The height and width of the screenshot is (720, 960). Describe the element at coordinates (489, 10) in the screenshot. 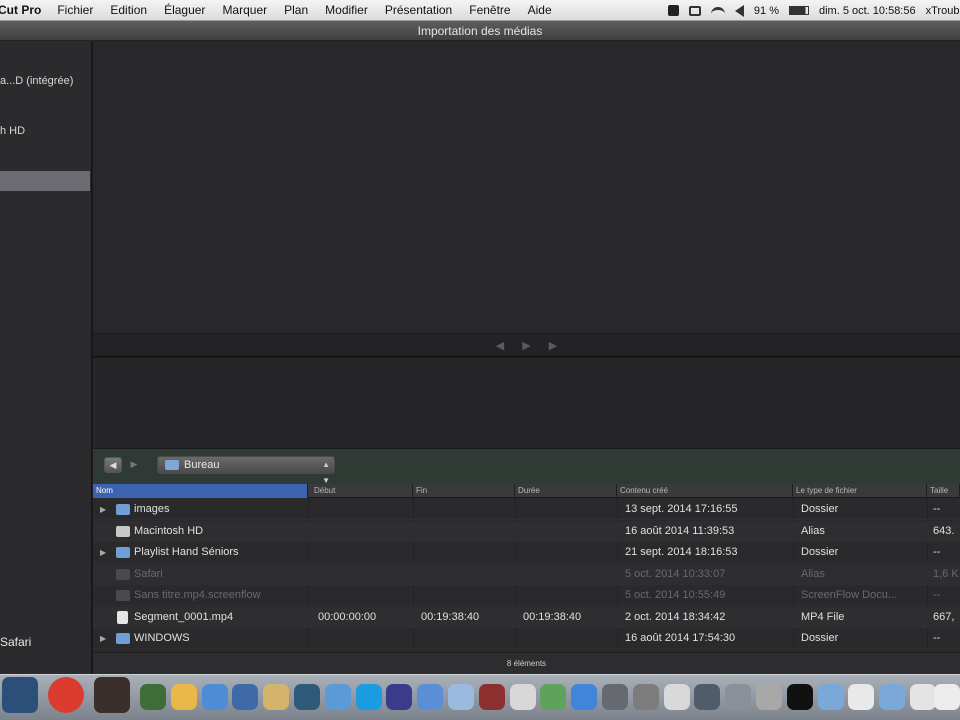

I see `menu-fenetre: Fenêtre` at that location.